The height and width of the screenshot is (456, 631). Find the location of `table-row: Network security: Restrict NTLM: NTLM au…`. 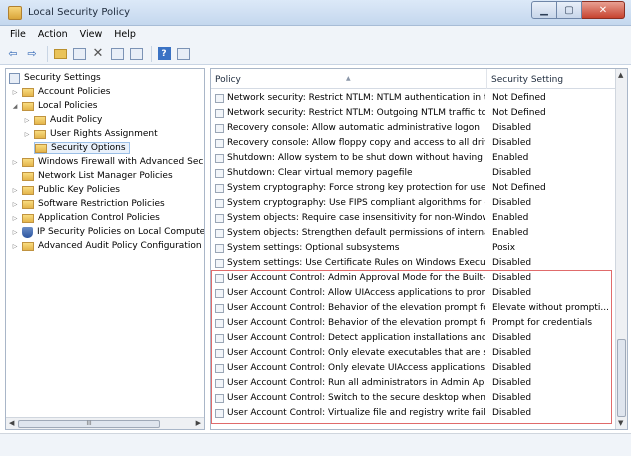

table-row: Network security: Restrict NTLM: NTLM au… is located at coordinates (414, 98).